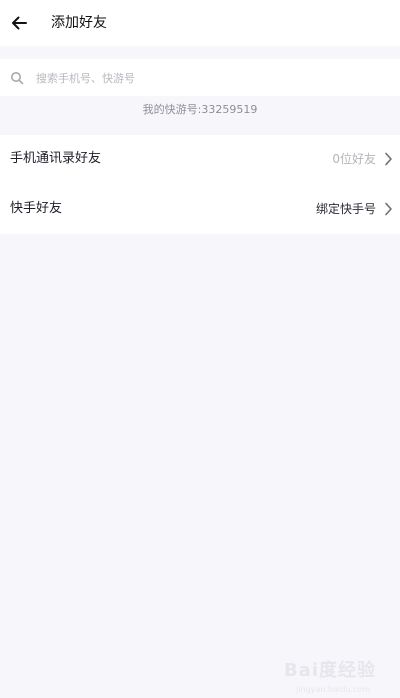  What do you see at coordinates (36, 208) in the screenshot?
I see `row-kuaishou-friends-label: 快手好友` at bounding box center [36, 208].